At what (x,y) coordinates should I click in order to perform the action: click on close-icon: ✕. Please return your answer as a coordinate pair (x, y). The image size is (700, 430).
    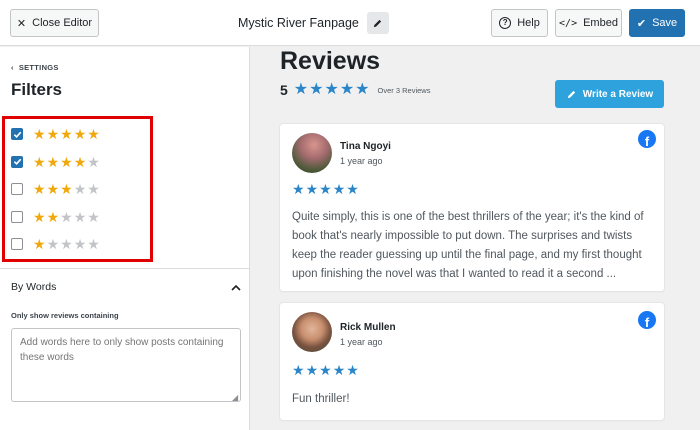
    Looking at the image, I should click on (21, 23).